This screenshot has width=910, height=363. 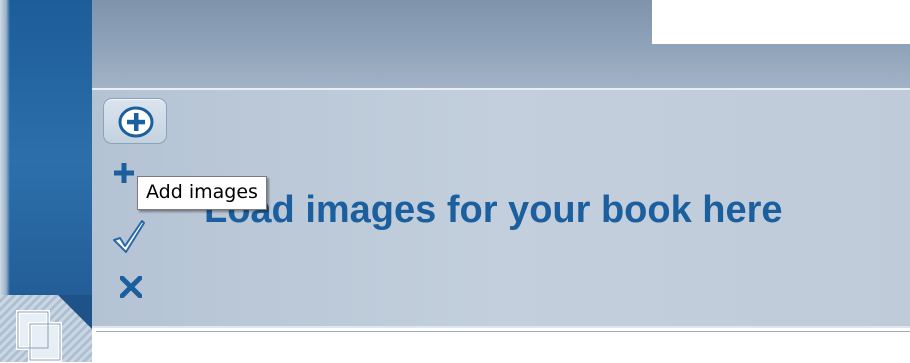 I want to click on add-images-button, so click(x=135, y=121).